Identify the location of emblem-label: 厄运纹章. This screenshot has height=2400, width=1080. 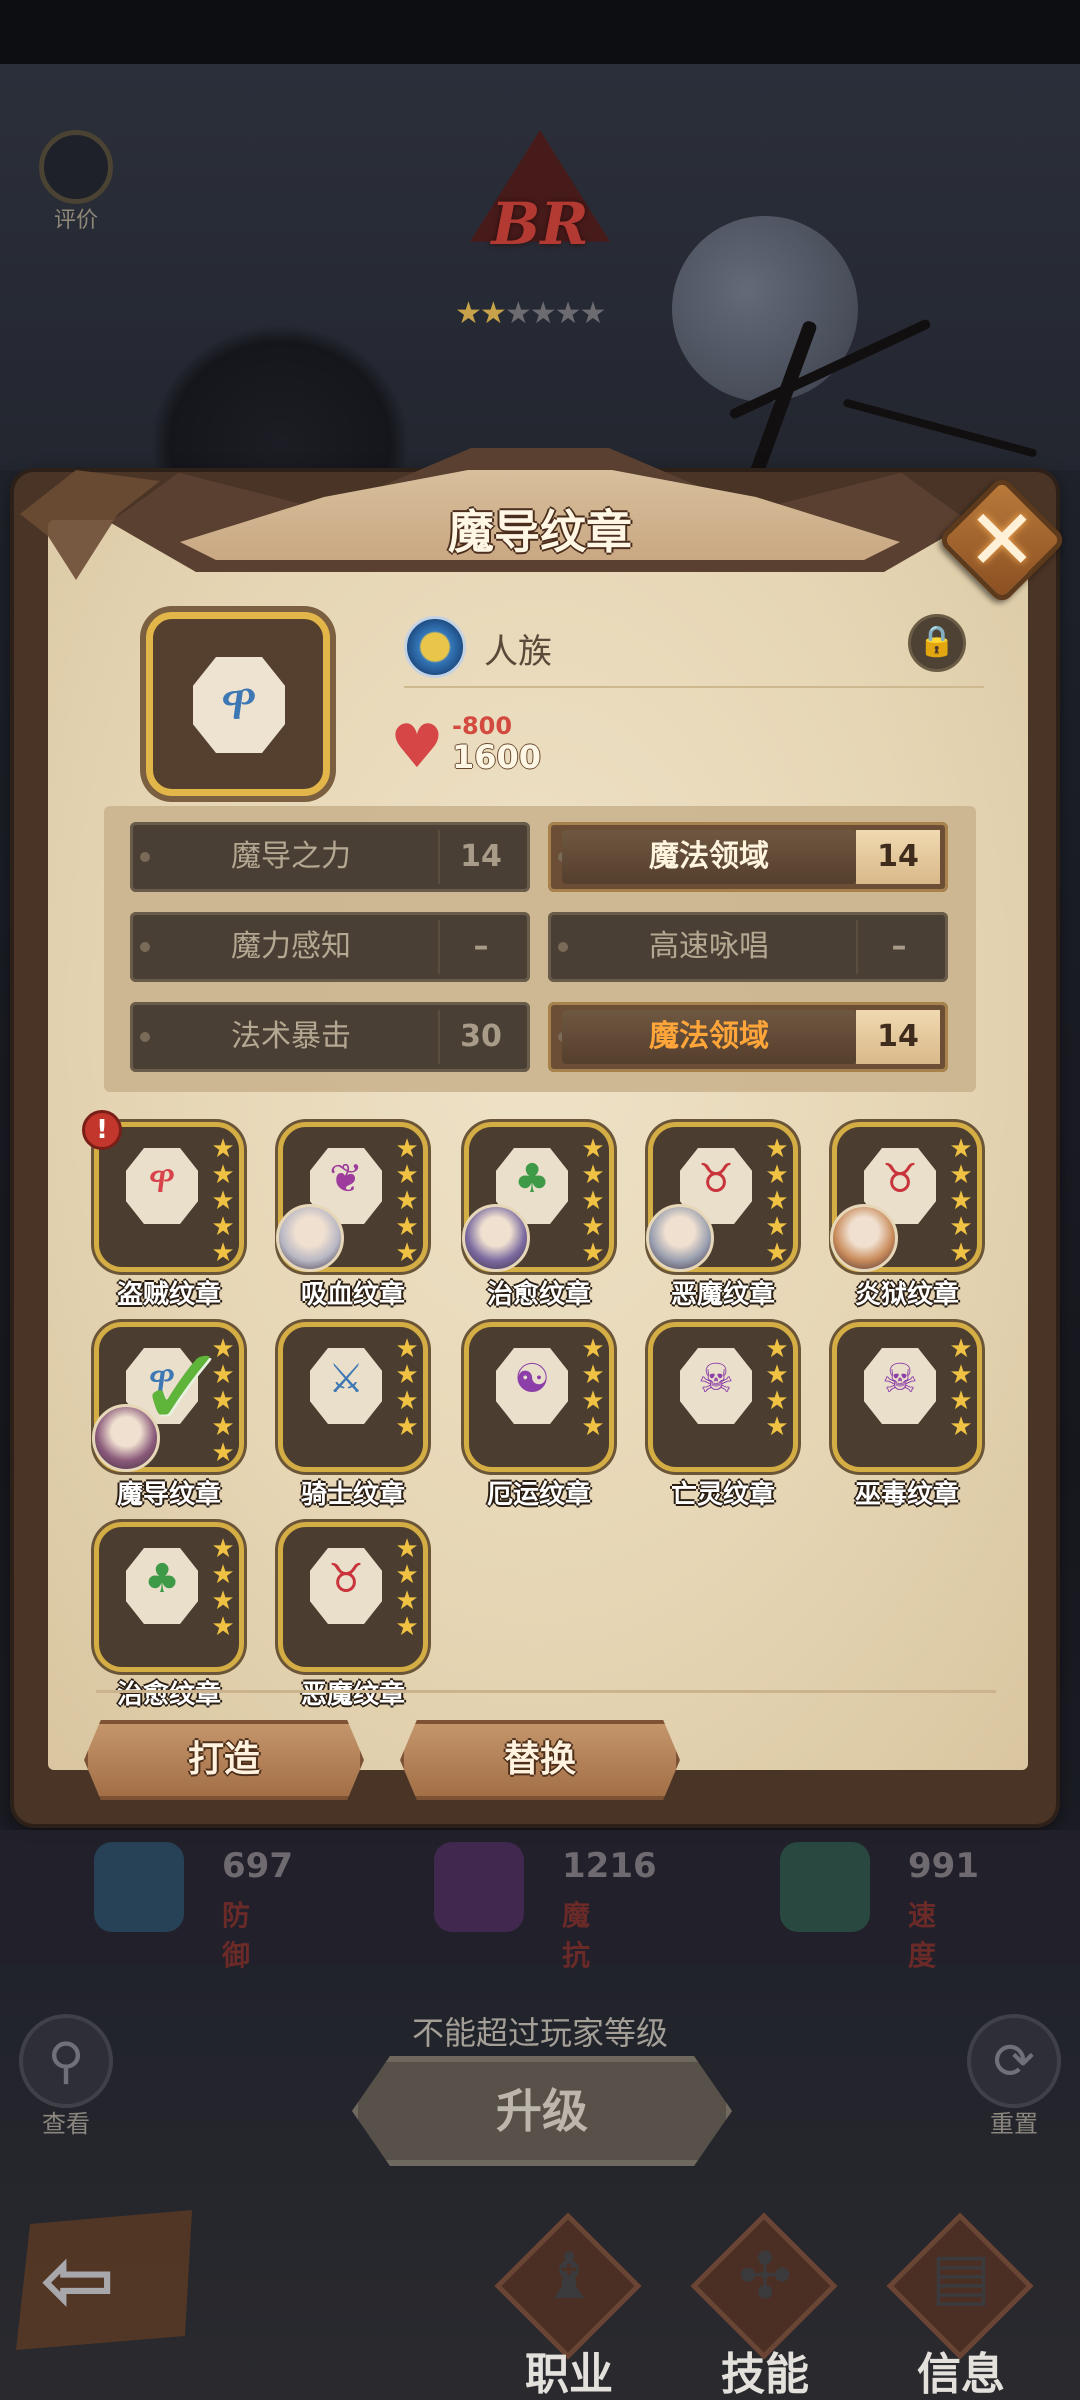
(538, 1495).